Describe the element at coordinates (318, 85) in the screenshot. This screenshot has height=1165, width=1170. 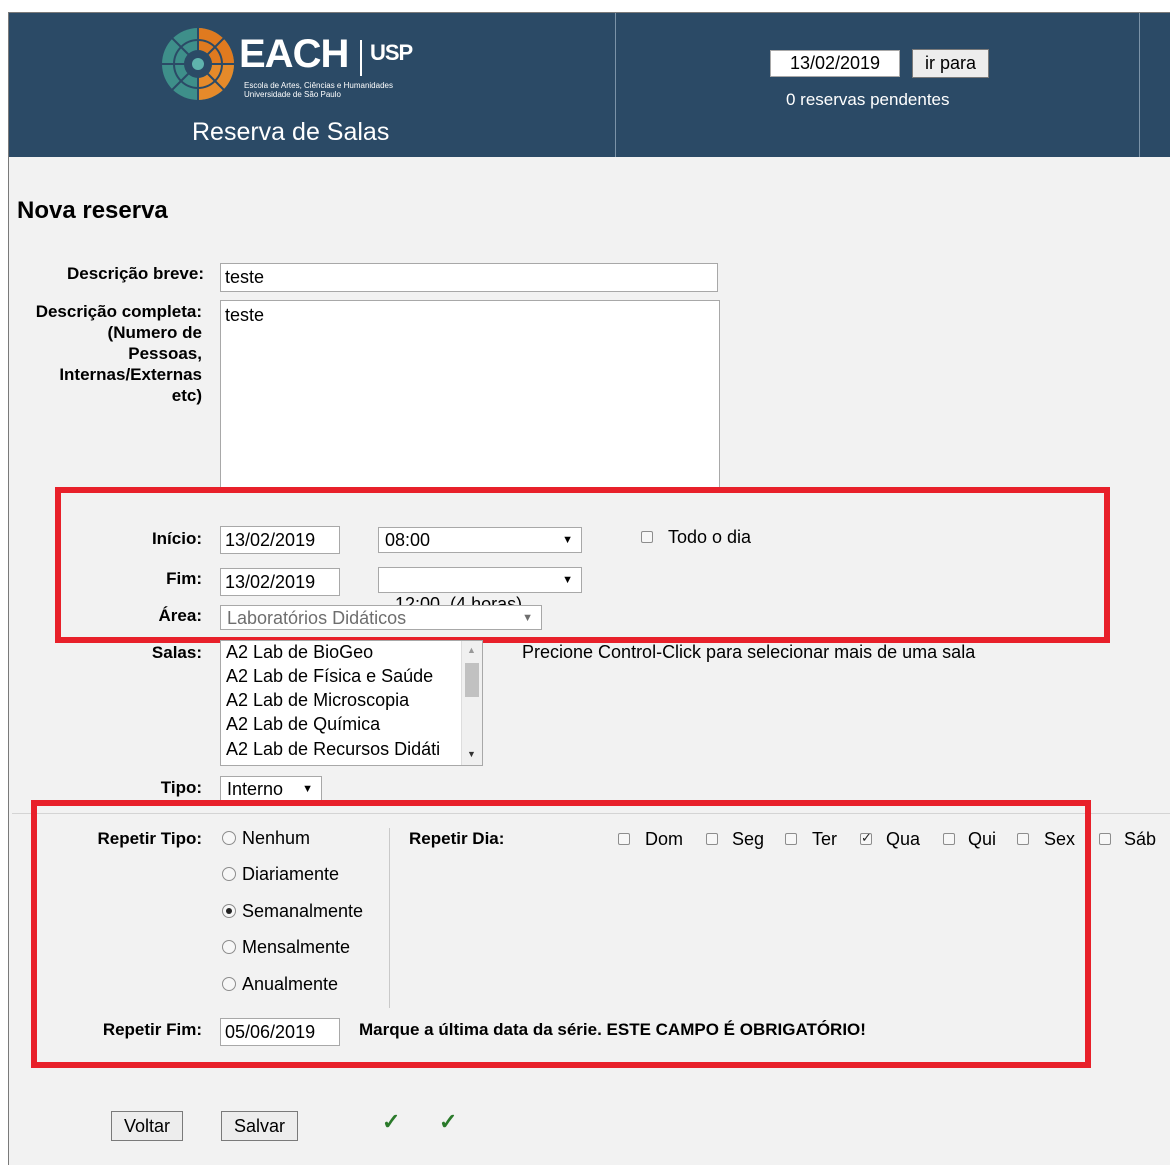
I see `logo-subtitle-line: Escola de Artes, Ciências e Humanidades` at that location.